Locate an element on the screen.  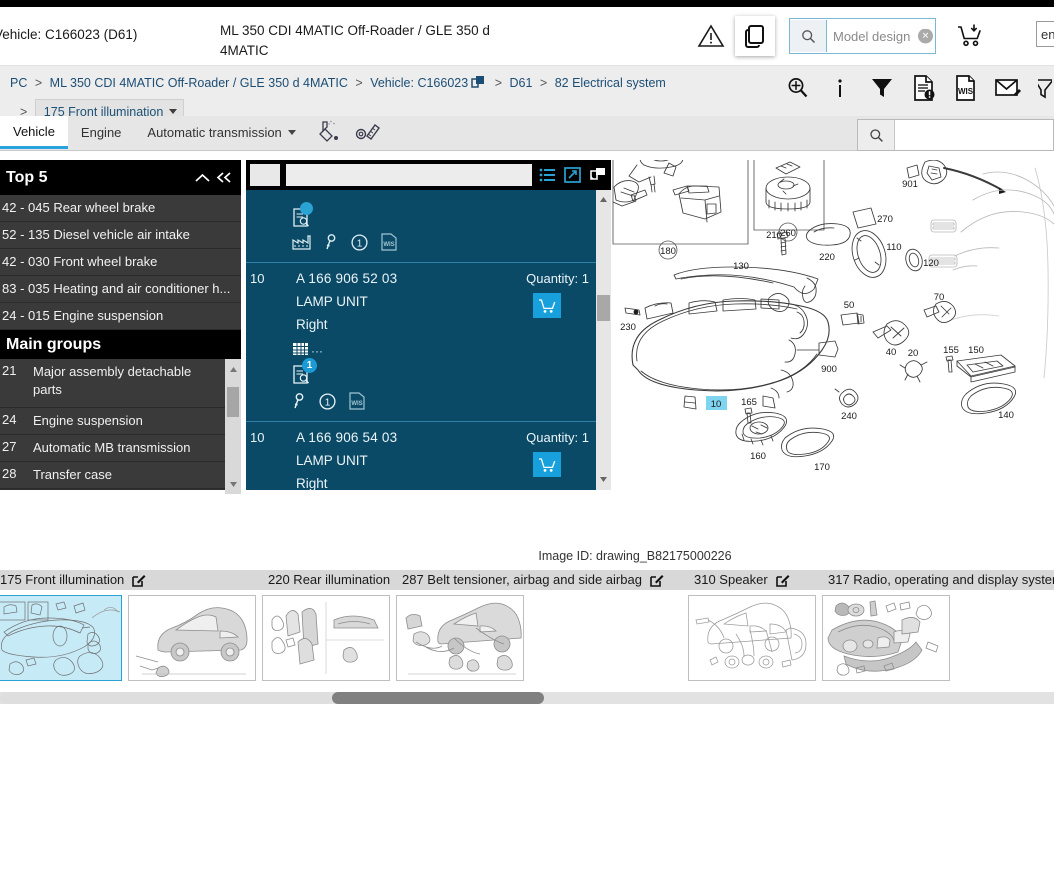
paint-color-icon is located at coordinates (330, 132).